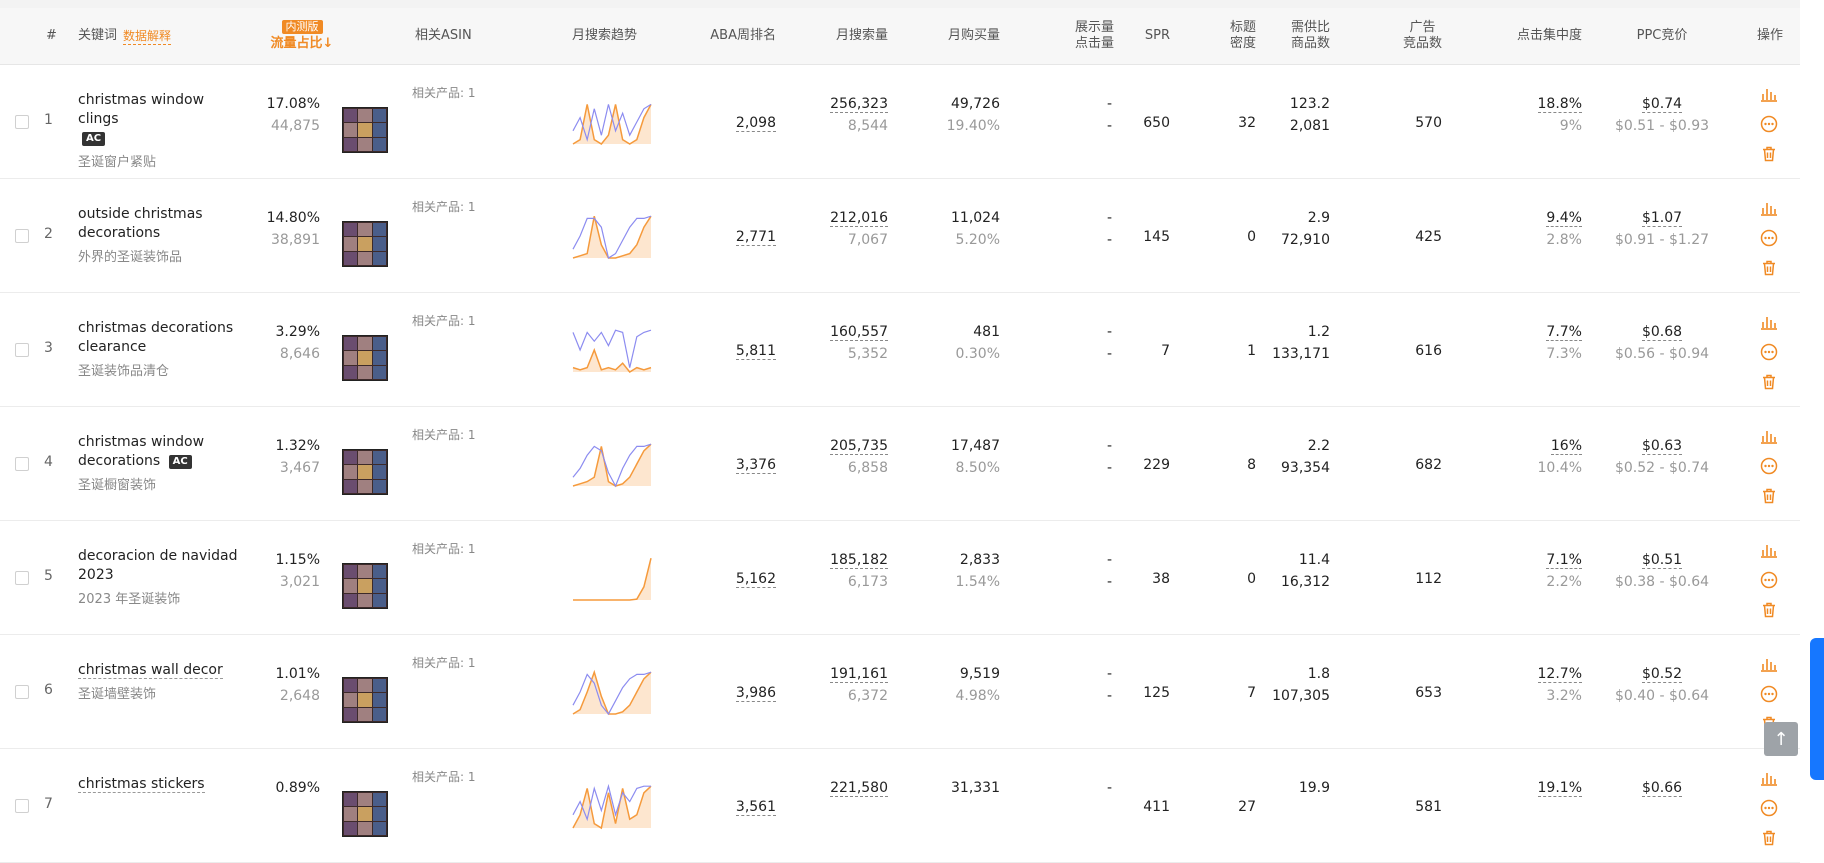 The width and height of the screenshot is (1824, 863). I want to click on ppc-bid-value: $0.66, so click(1662, 788).